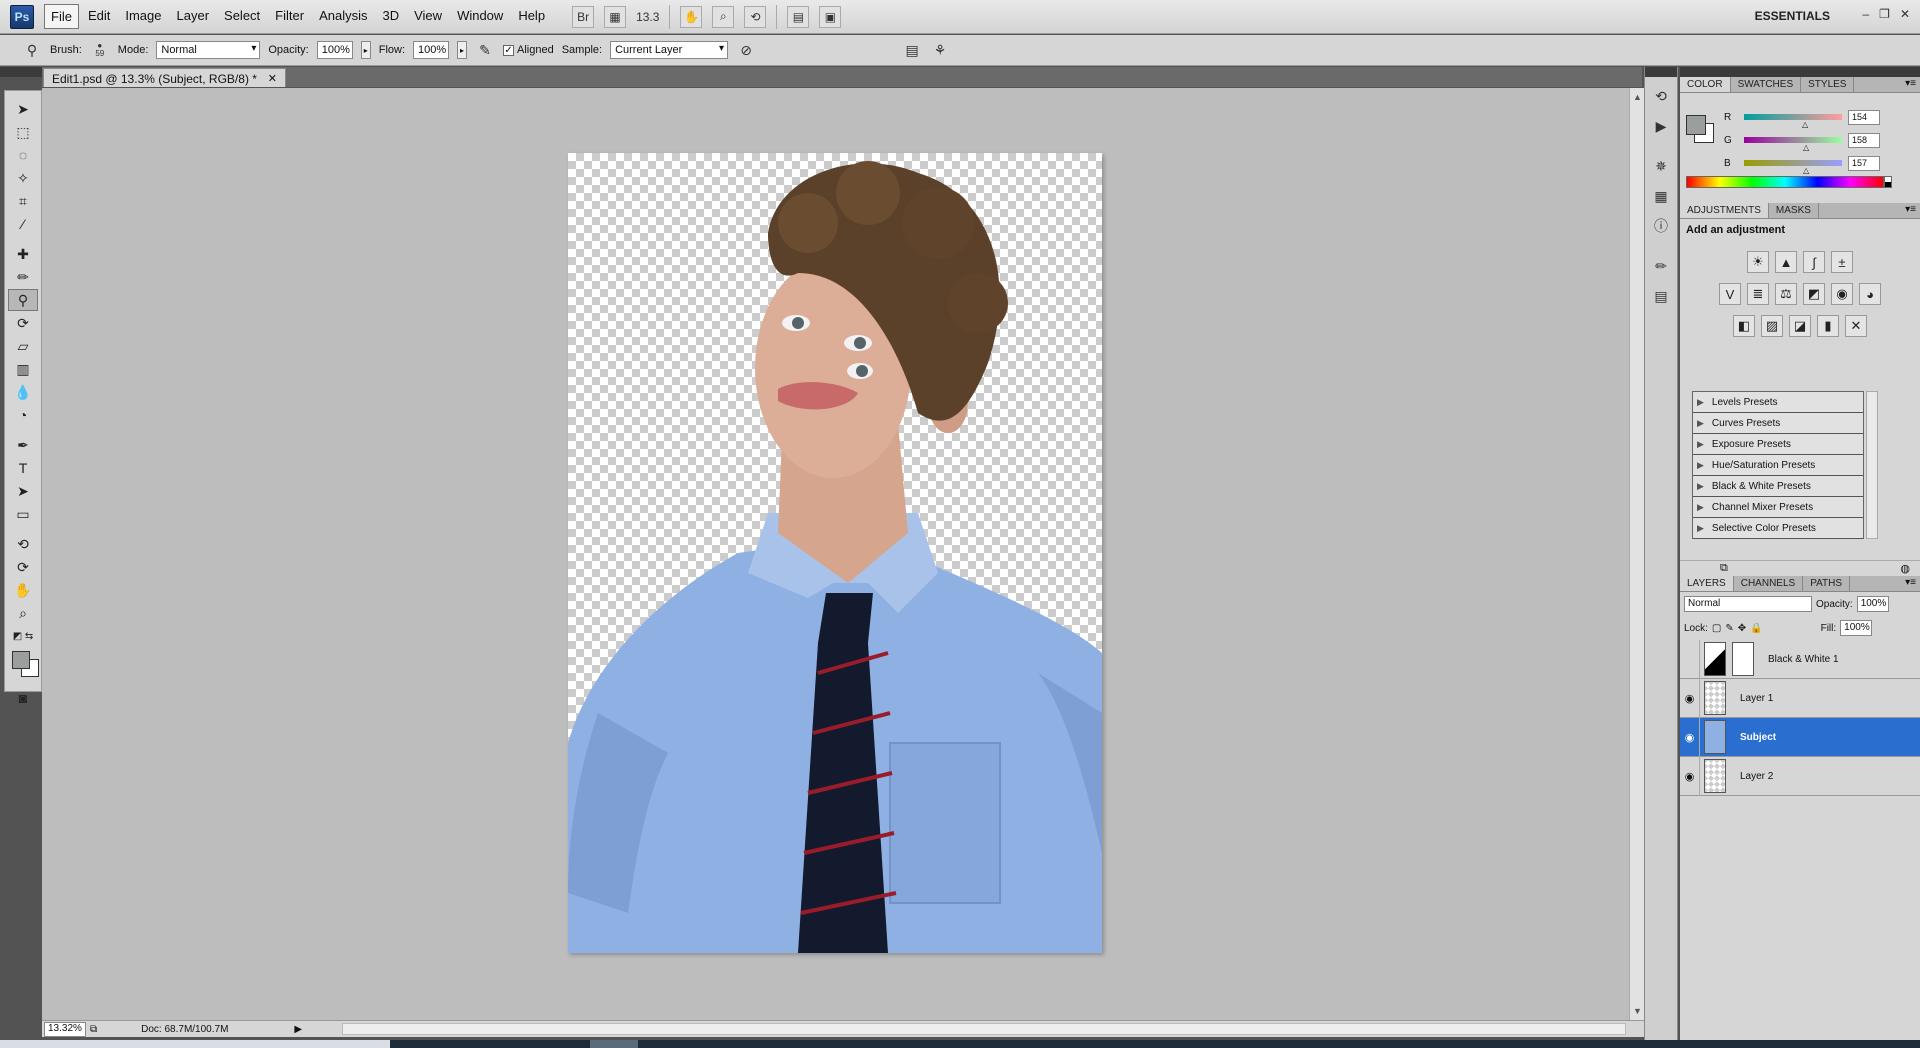 This screenshot has width=1920, height=1048. I want to click on arrange-documents-icon: ▤, so click(798, 16).